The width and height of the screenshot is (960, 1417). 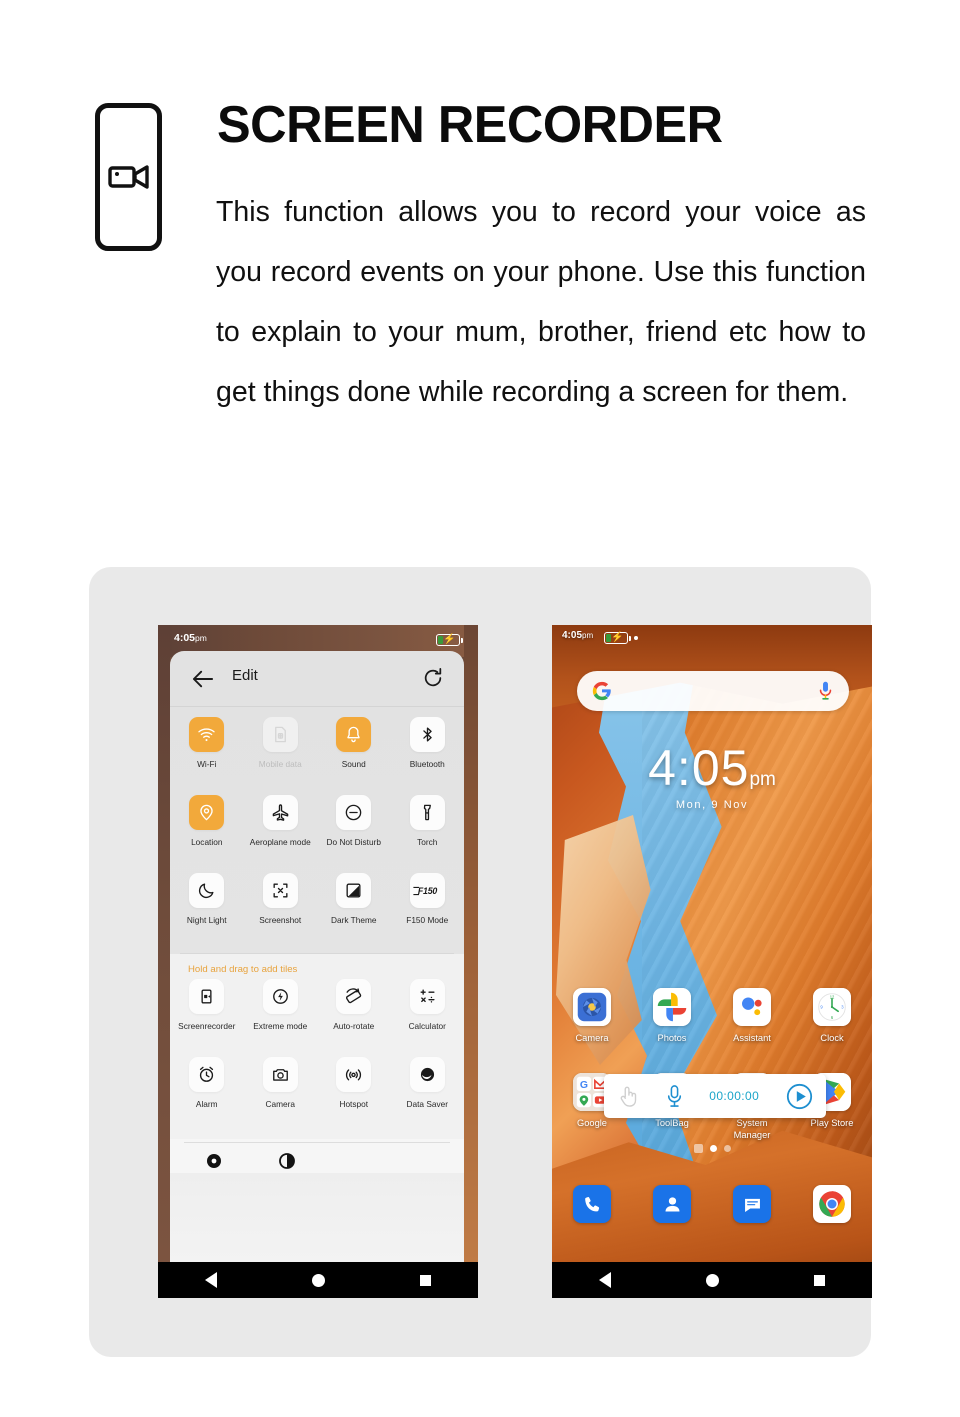 I want to click on bolt-circle-icon, so click(x=280, y=996).